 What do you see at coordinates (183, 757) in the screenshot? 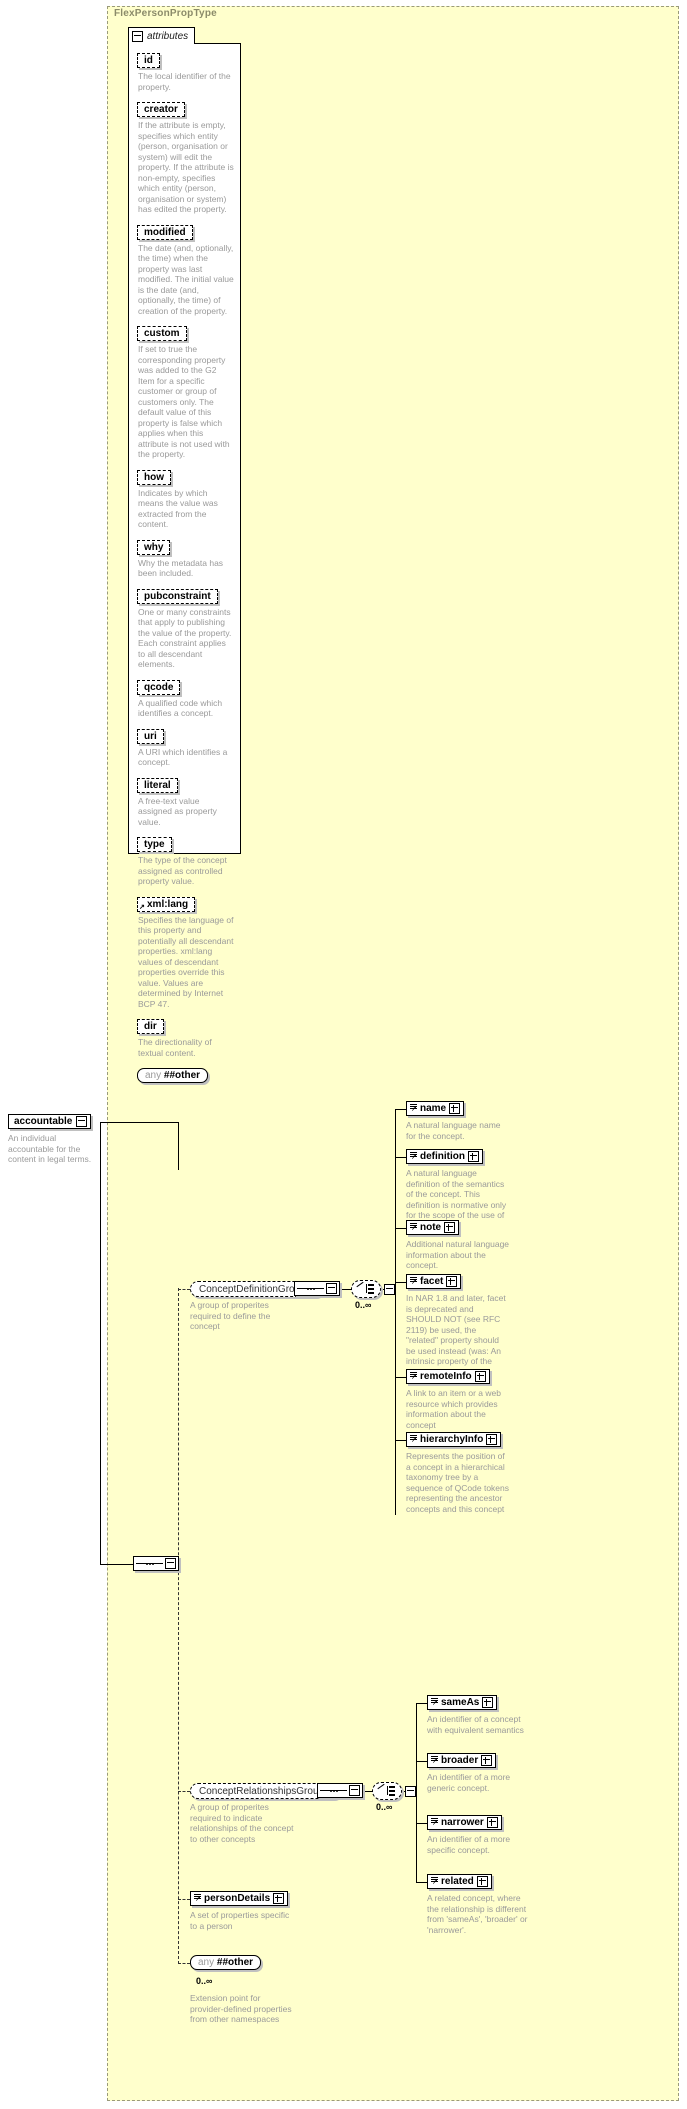
I see `attribute-doc: A URI which identifies a concept.` at bounding box center [183, 757].